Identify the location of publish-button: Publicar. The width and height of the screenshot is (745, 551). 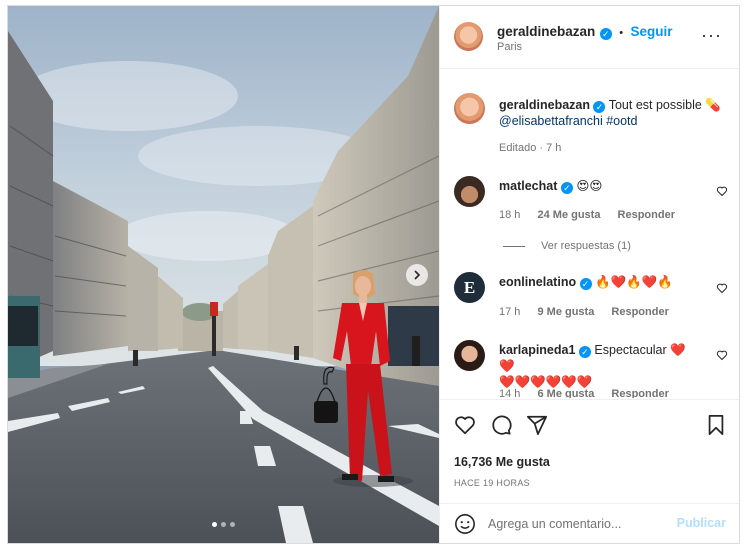
(701, 523).